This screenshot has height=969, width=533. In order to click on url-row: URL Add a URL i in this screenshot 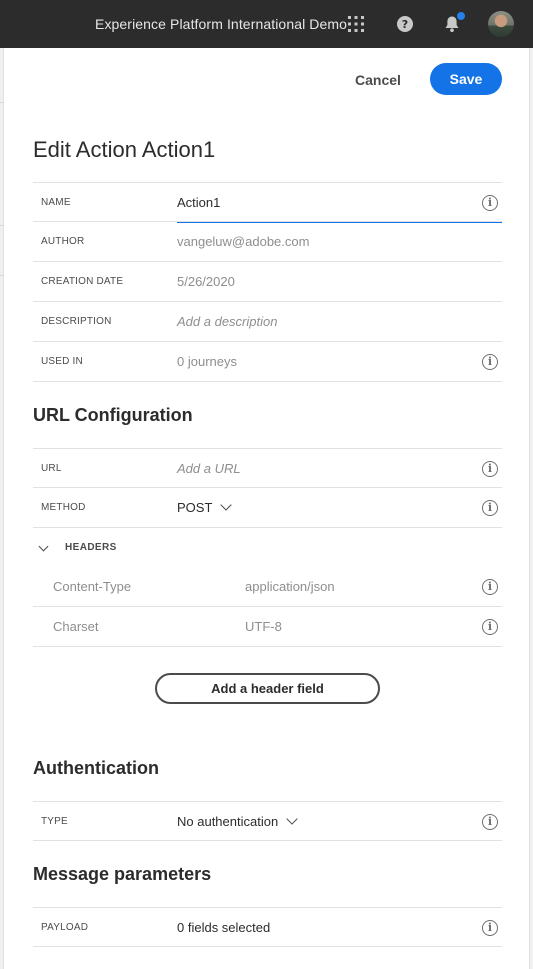, I will do `click(267, 468)`.